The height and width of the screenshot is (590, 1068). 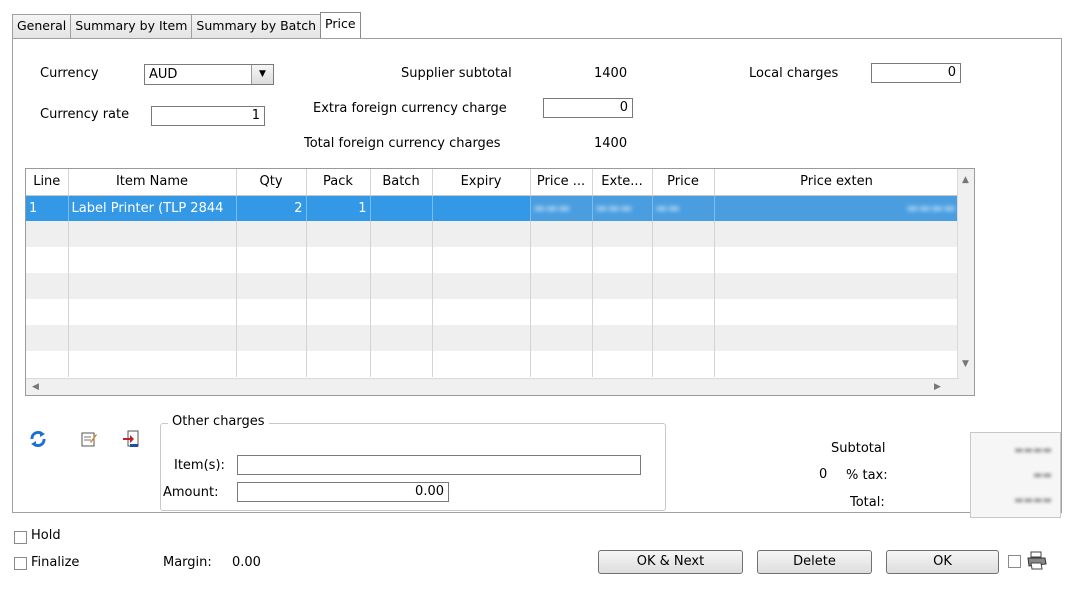 What do you see at coordinates (42, 26) in the screenshot?
I see `tab-general: General` at bounding box center [42, 26].